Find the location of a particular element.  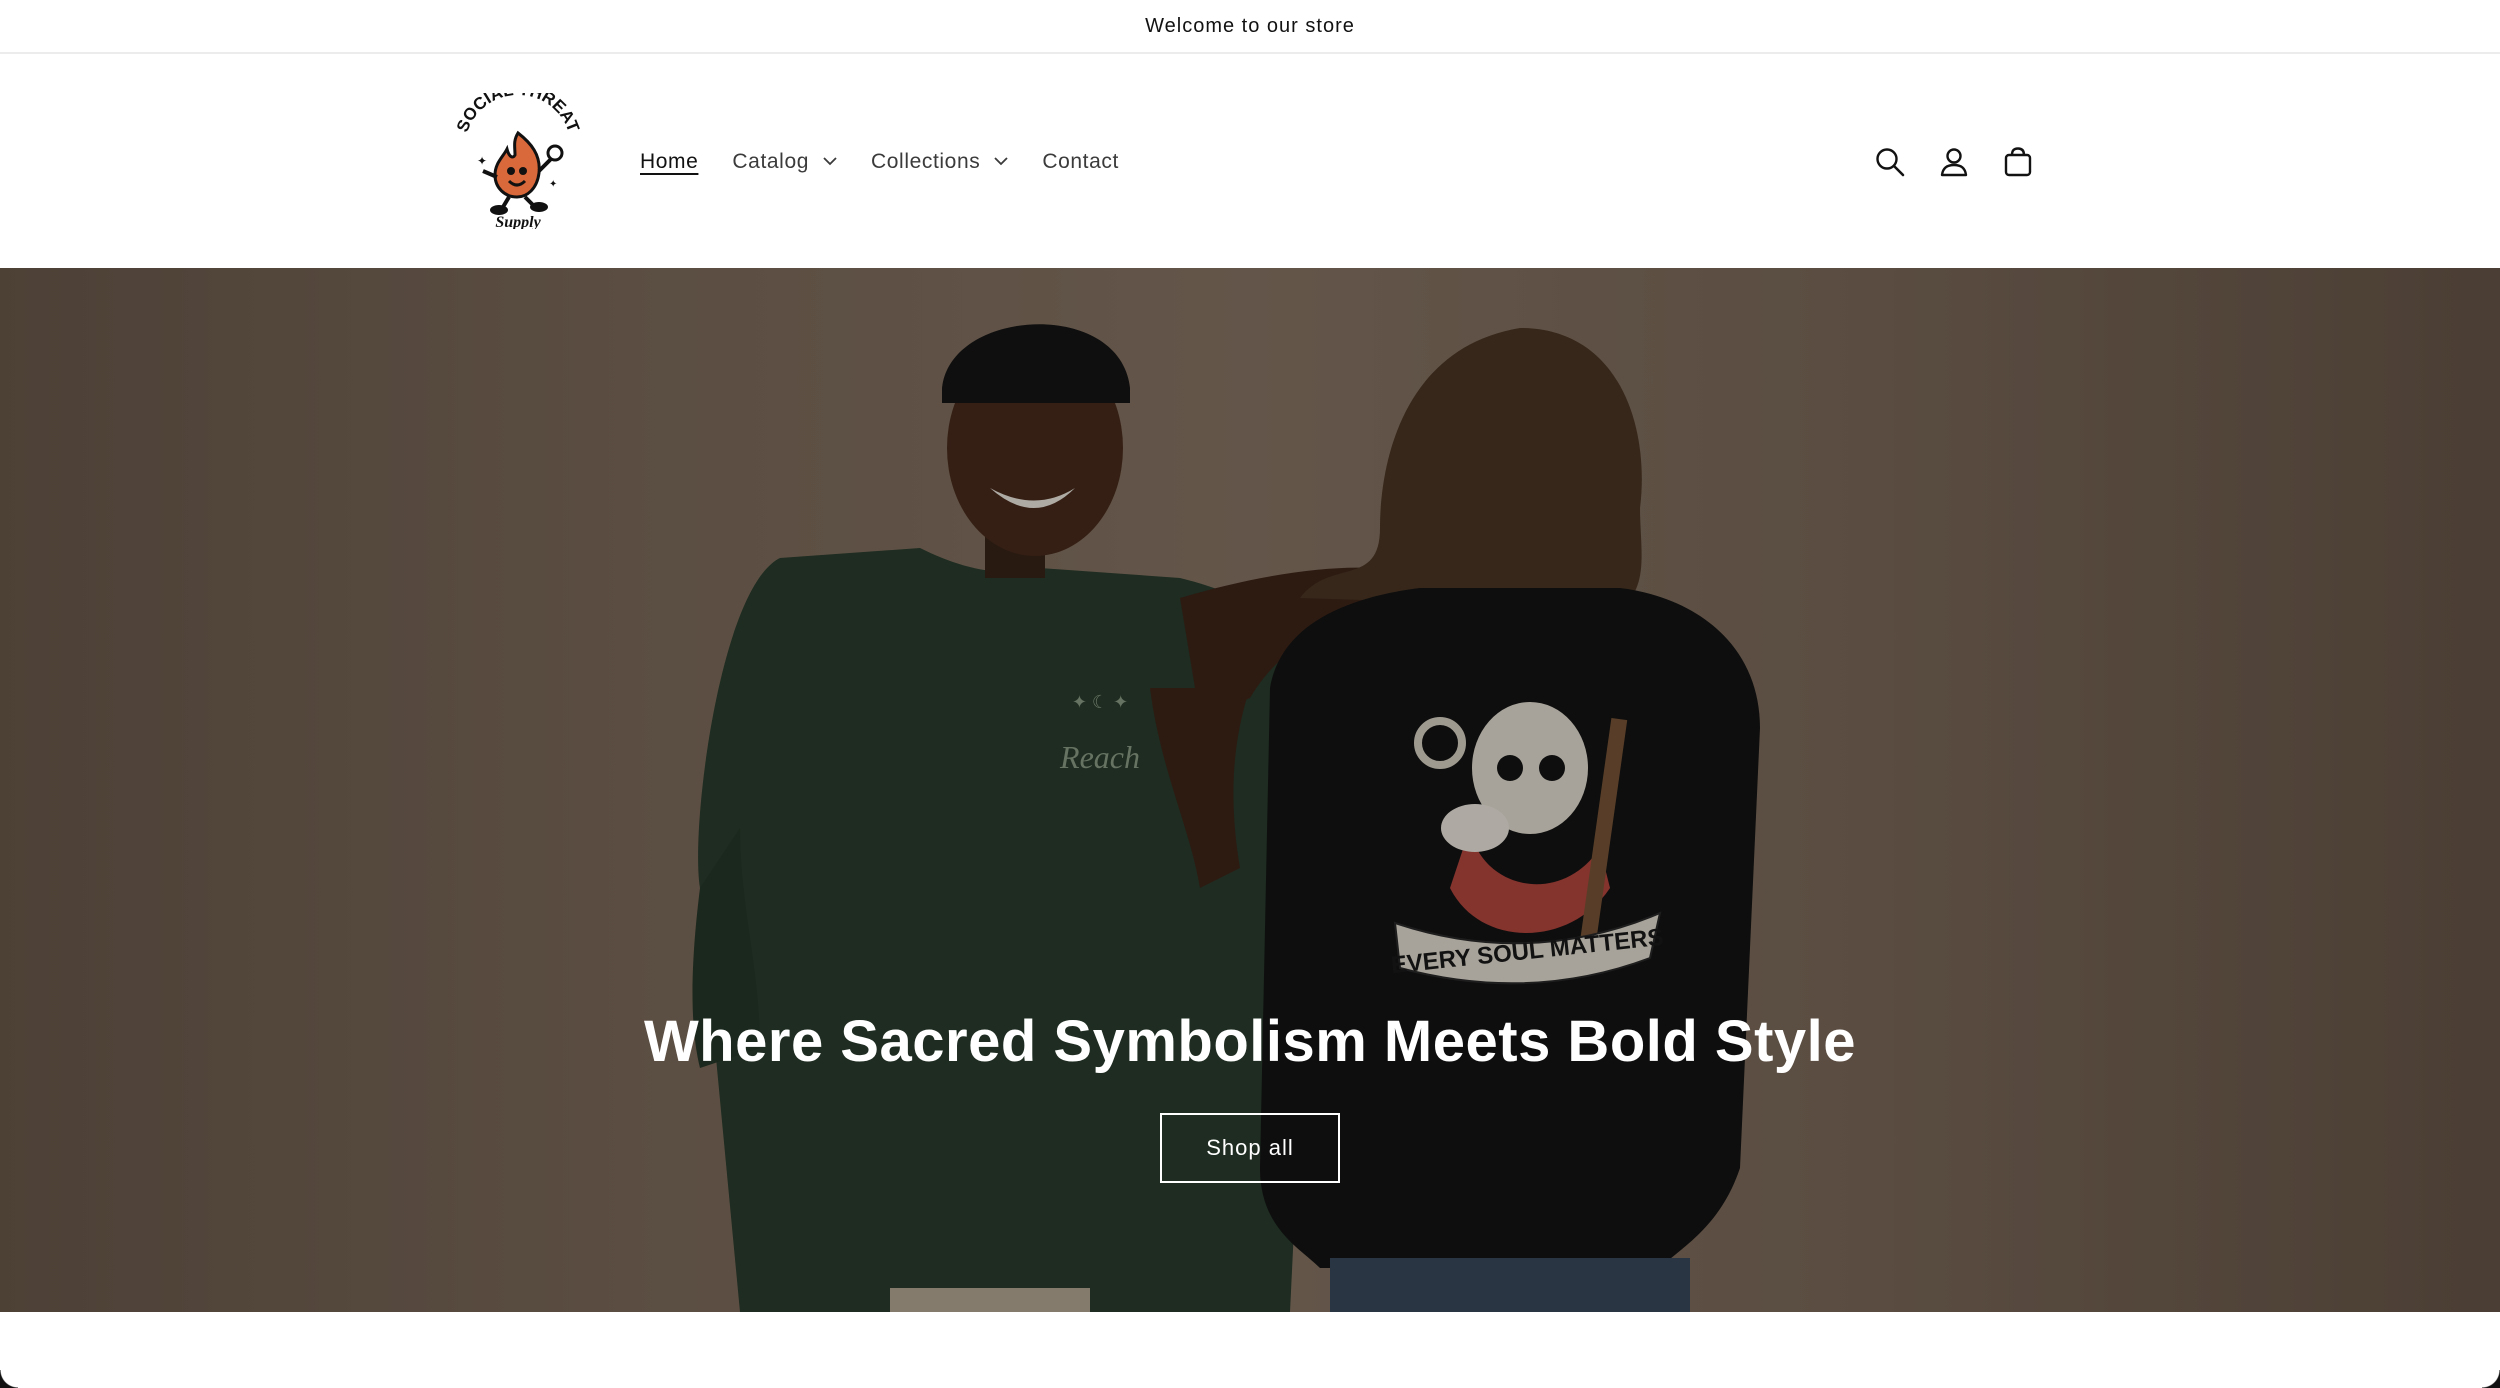

nav-catalog: Catalog is located at coordinates (784, 162).